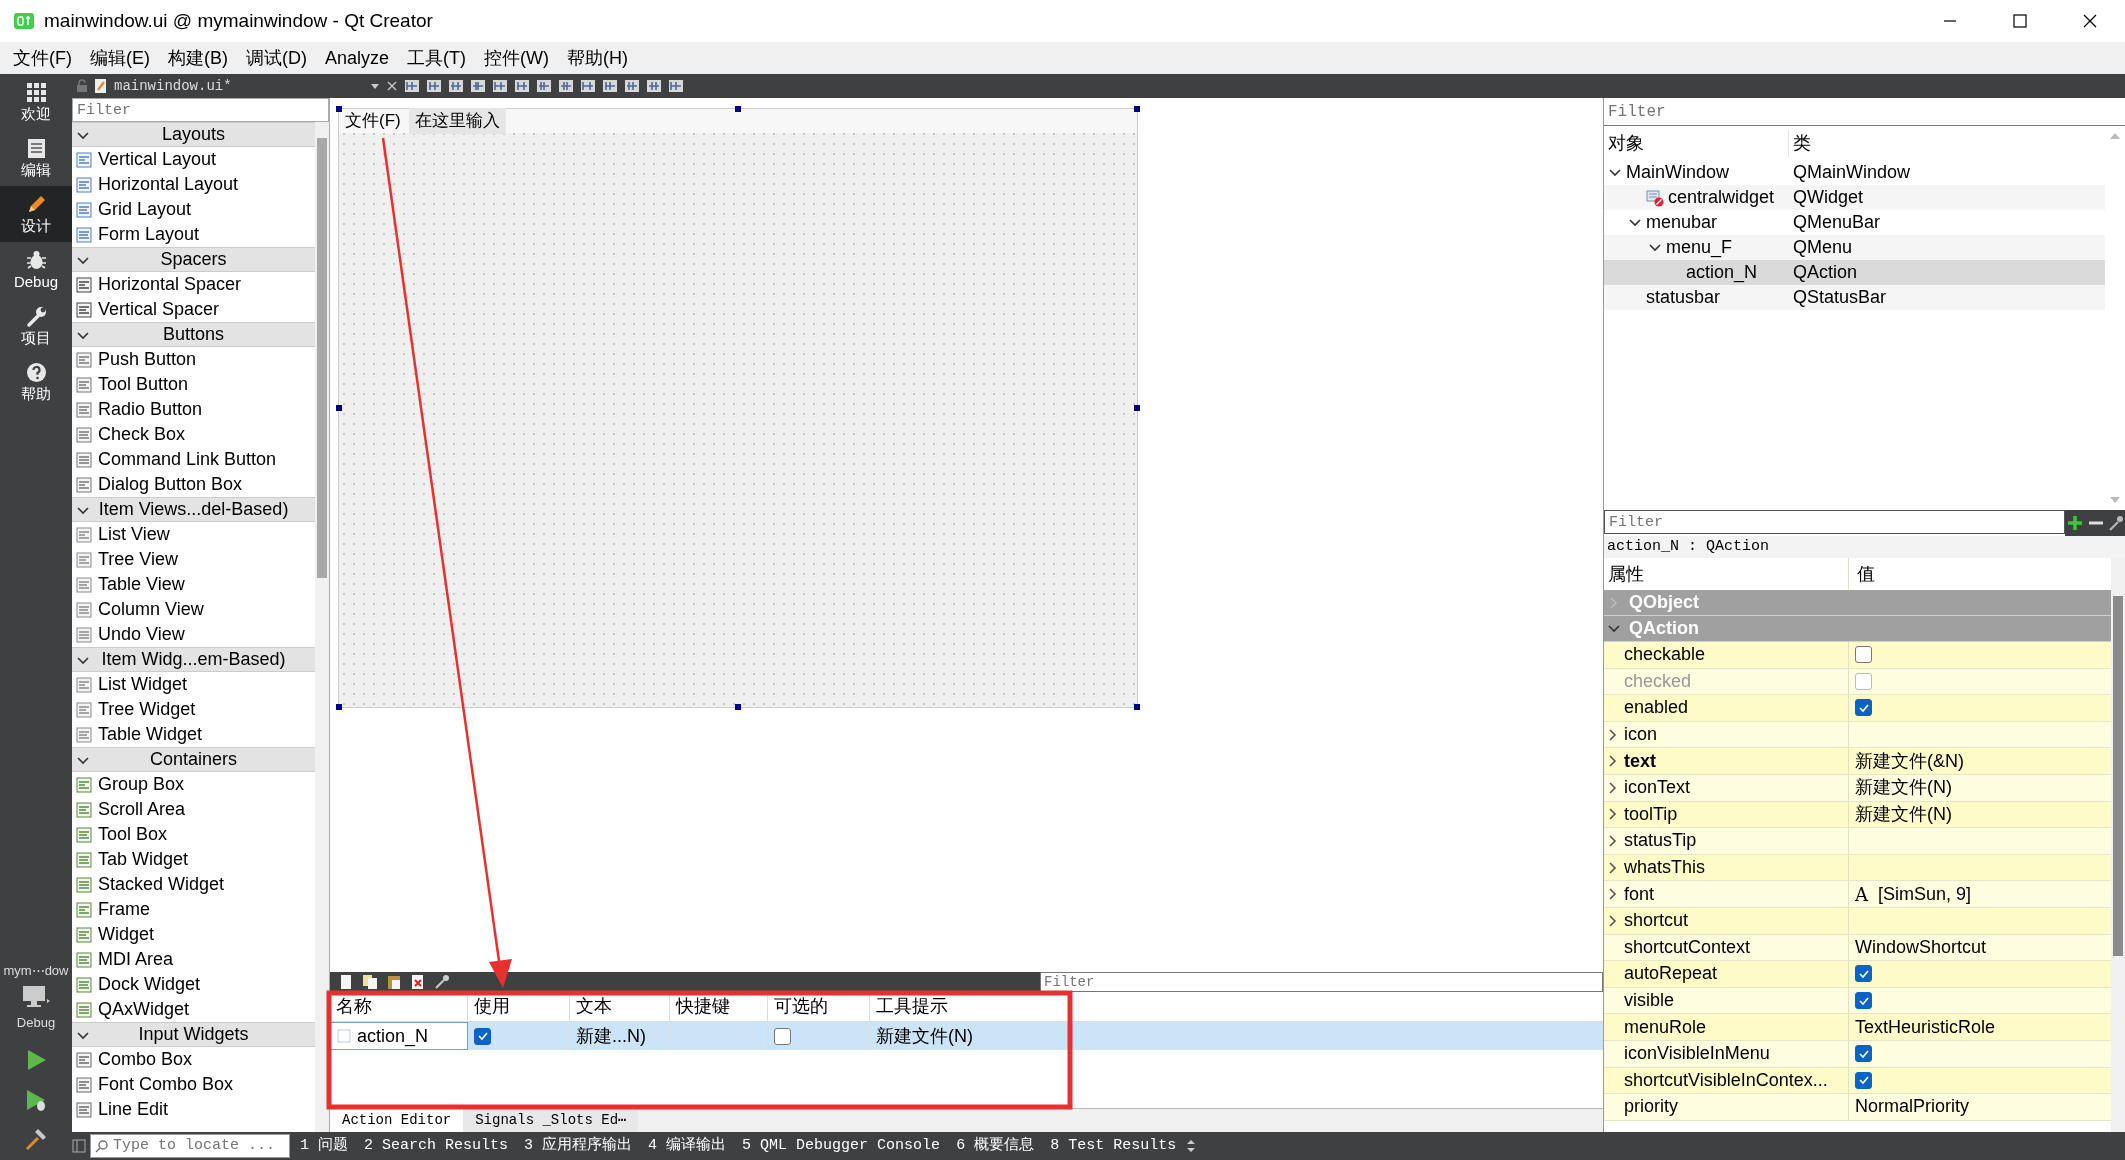 The image size is (2125, 1160). Describe the element at coordinates (819, 1006) in the screenshot. I see `column-header: 可选的` at that location.